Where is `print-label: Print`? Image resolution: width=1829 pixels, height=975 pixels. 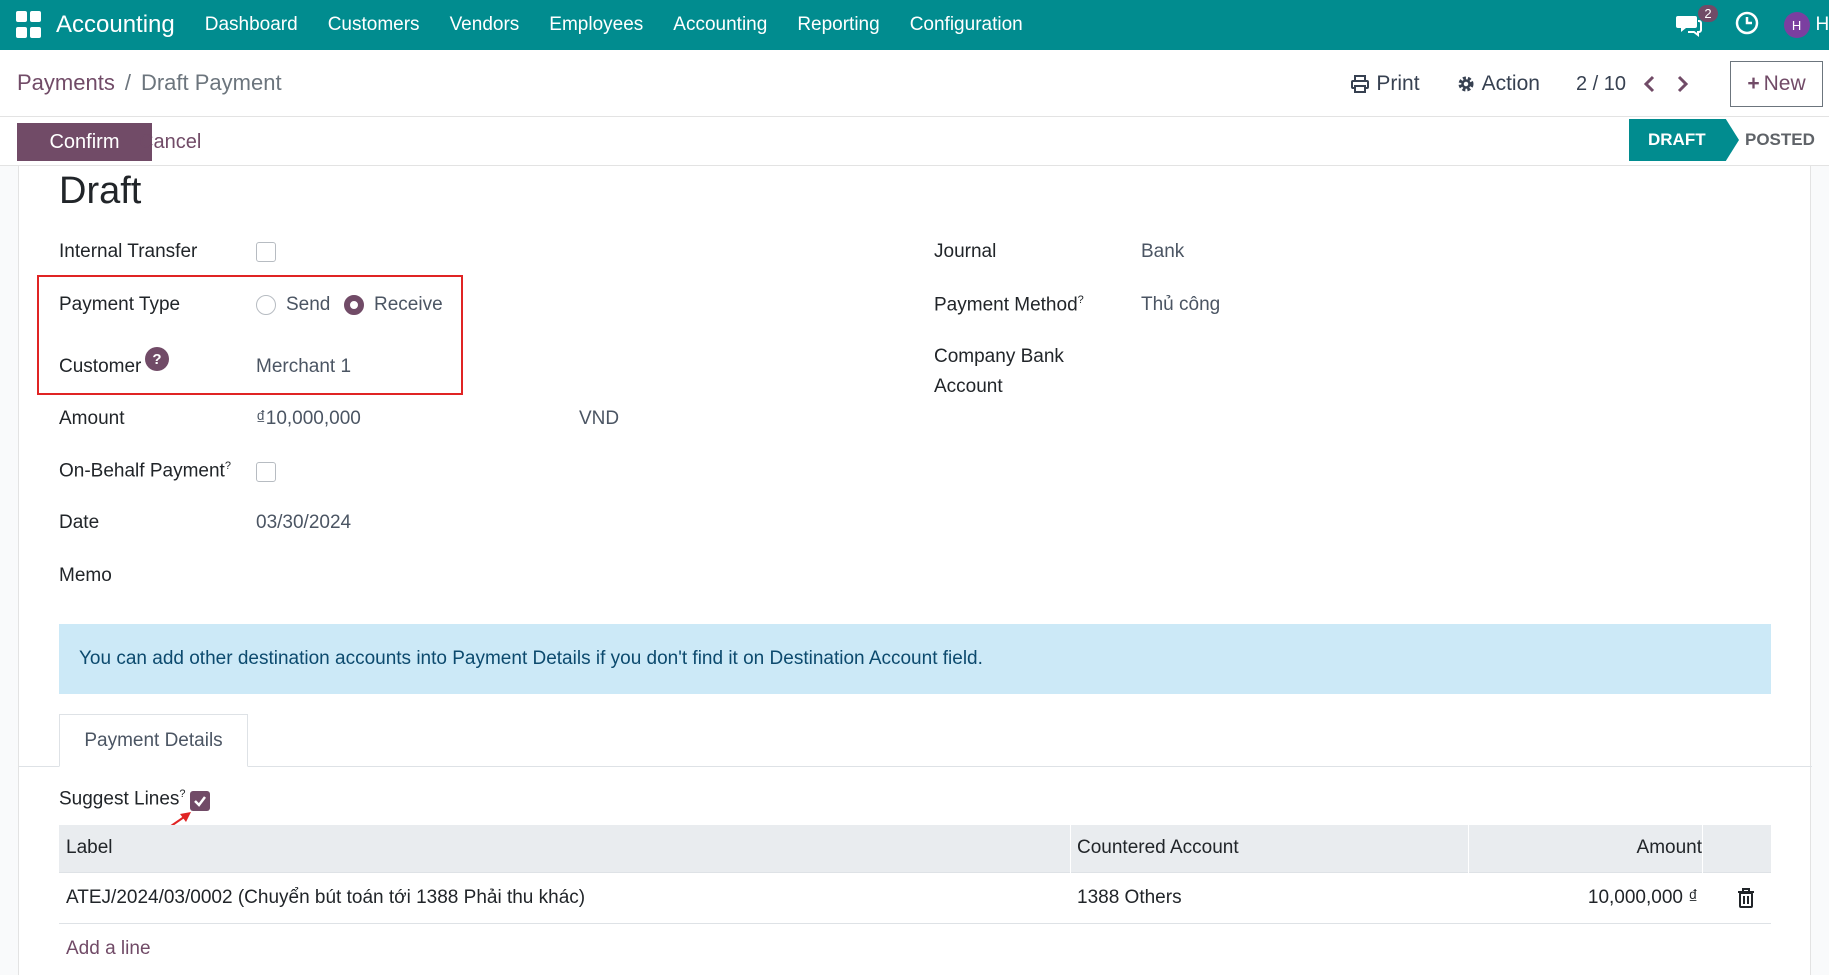 print-label: Print is located at coordinates (1398, 83).